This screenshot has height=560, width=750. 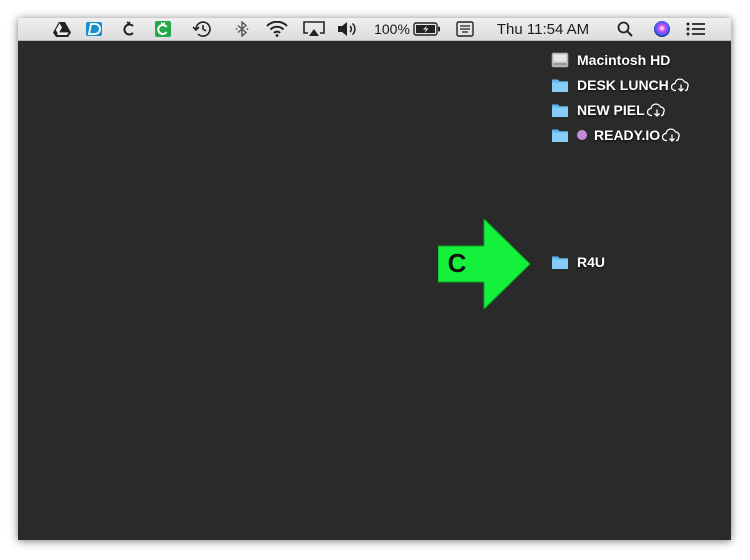 What do you see at coordinates (129, 29) in the screenshot?
I see `cleanmymac-icon` at bounding box center [129, 29].